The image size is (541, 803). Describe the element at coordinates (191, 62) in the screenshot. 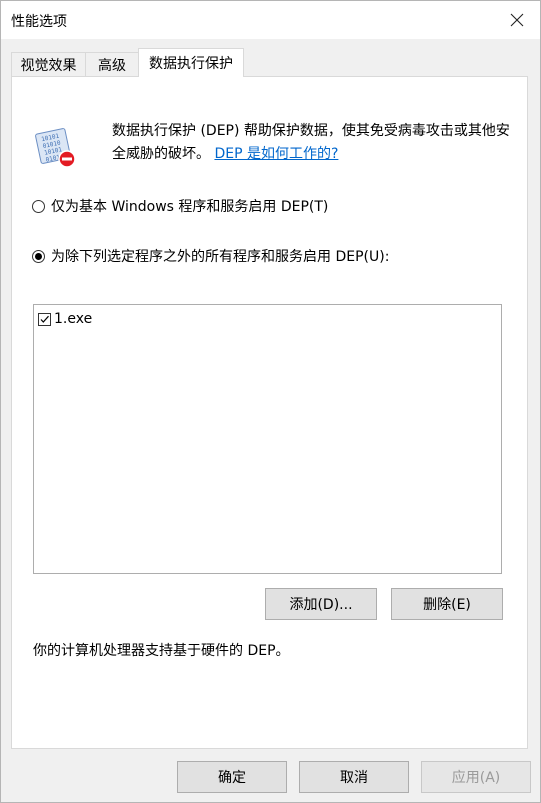

I see `tab-data-execution-prevention: 数据执行保护` at that location.